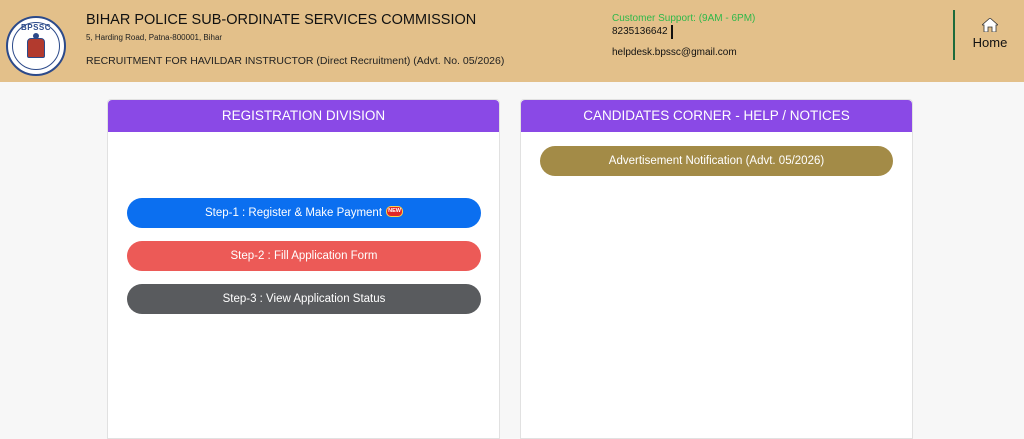 The height and width of the screenshot is (439, 1024). I want to click on step1-label: Step-1 : Register & Make Payment, so click(293, 213).